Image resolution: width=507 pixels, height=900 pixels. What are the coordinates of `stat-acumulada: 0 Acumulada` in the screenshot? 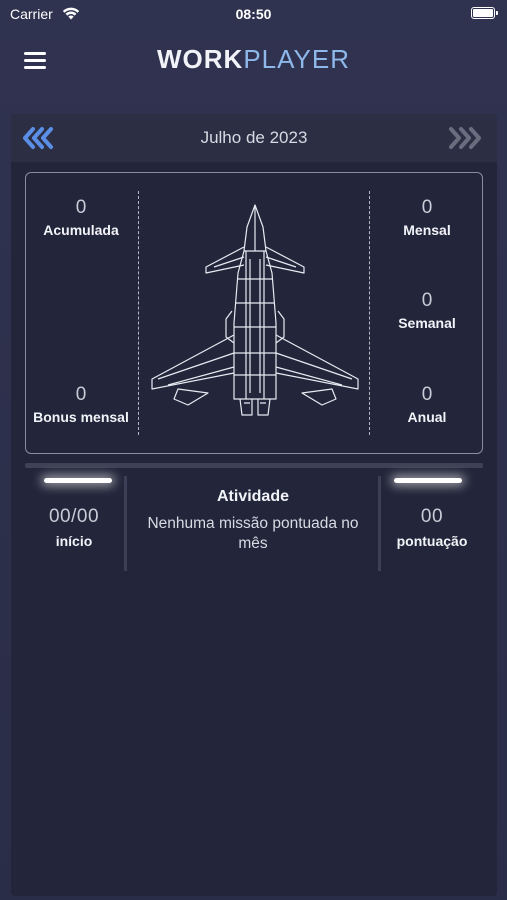 It's located at (81, 217).